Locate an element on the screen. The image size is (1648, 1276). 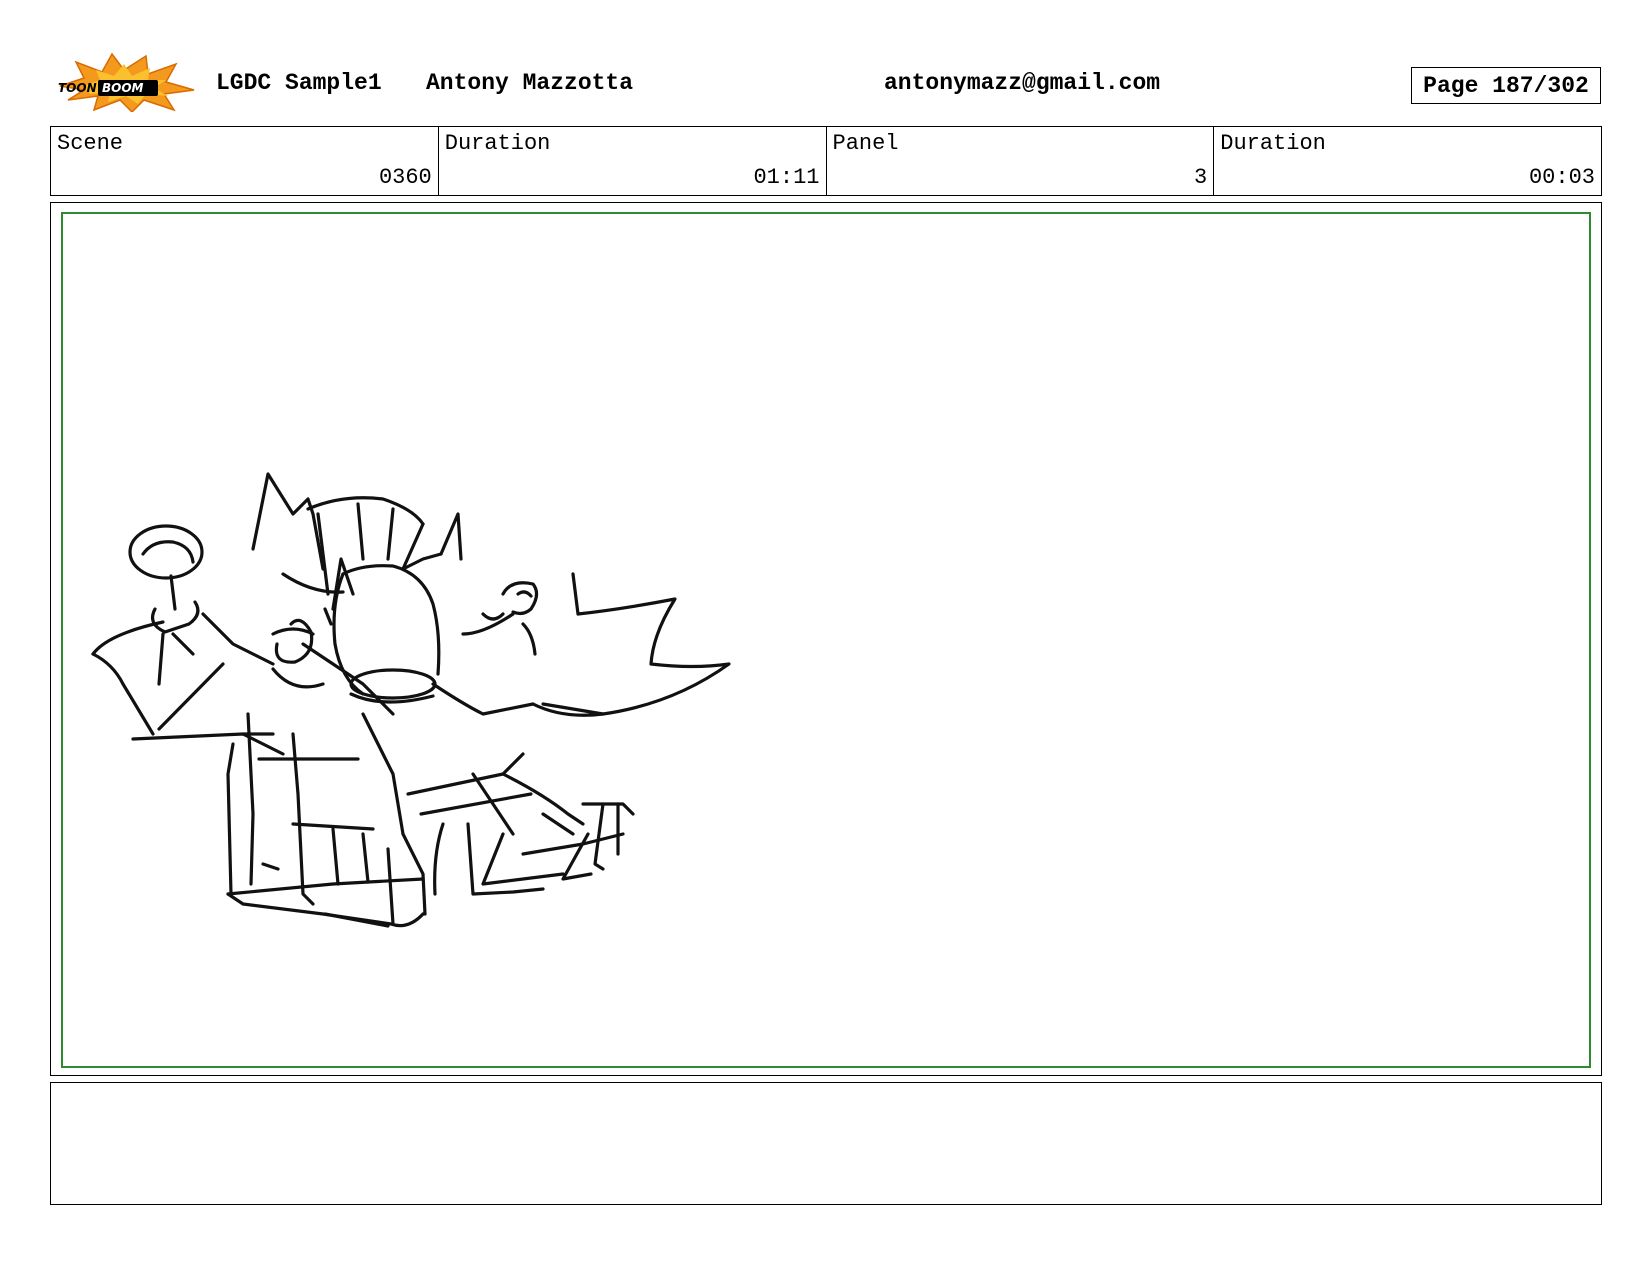
scene-value: 0360 is located at coordinates (405, 177).